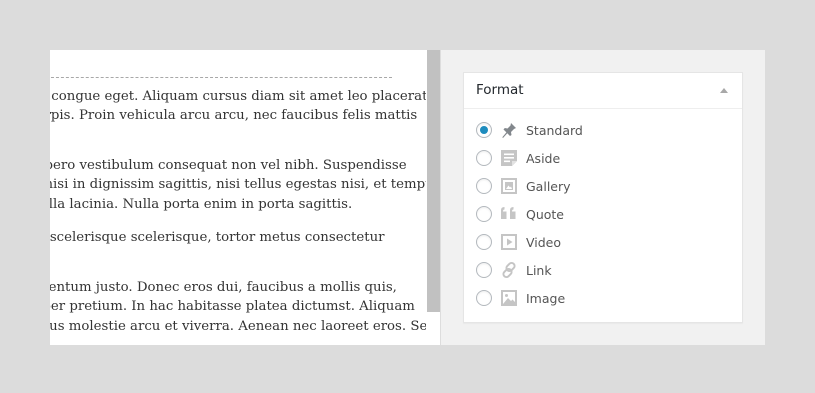 This screenshot has width=815, height=393. I want to click on format-label: Link, so click(539, 270).